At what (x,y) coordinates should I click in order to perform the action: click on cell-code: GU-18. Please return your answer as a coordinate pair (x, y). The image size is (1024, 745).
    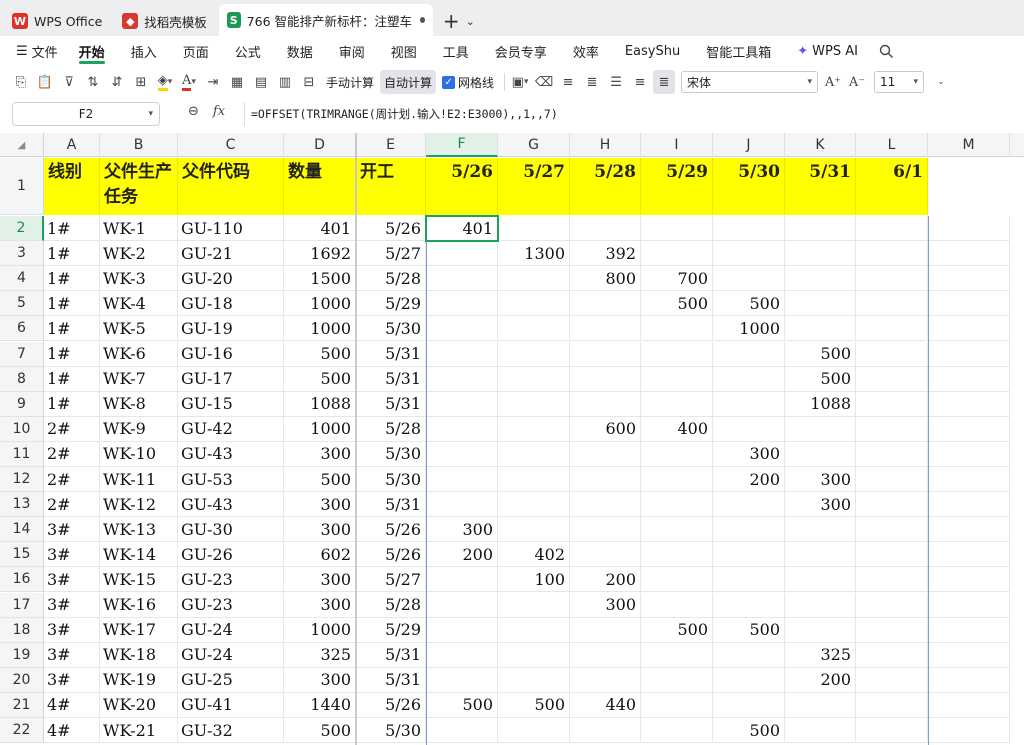
    Looking at the image, I should click on (231, 304).